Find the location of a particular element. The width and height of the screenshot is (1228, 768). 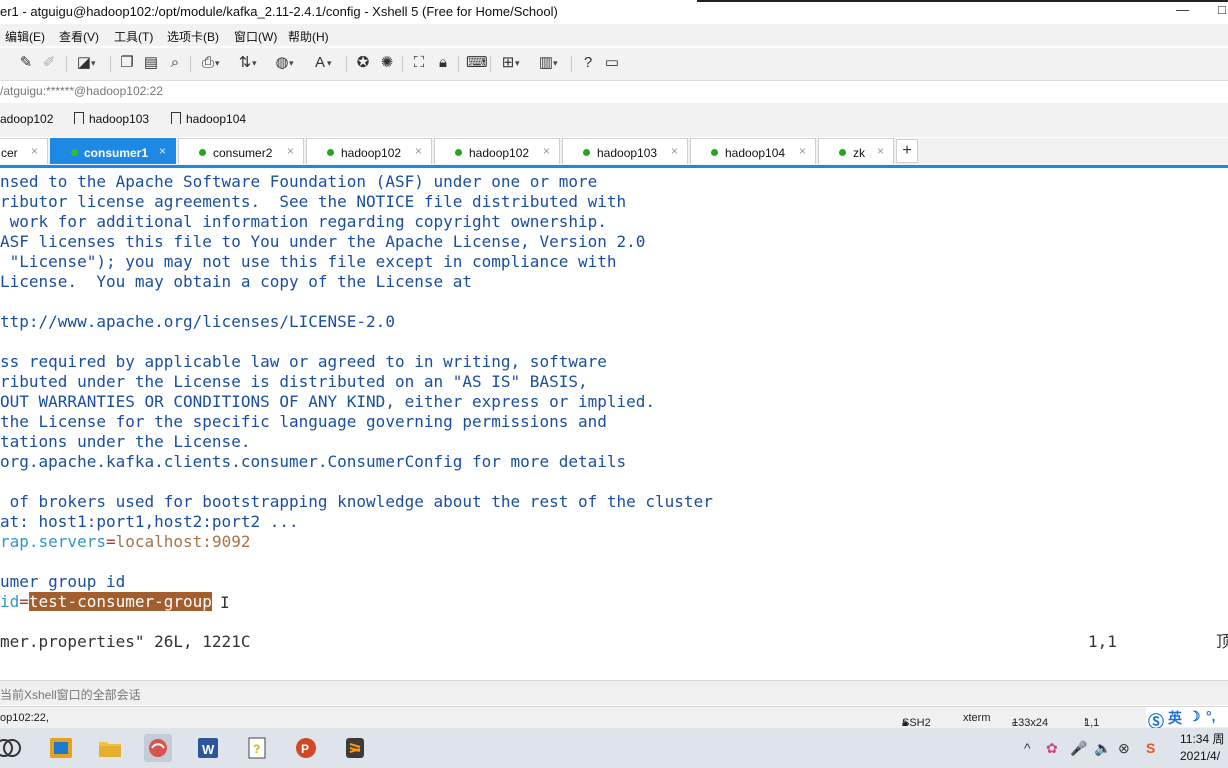

menu-window: 窗口(W) is located at coordinates (255, 36).